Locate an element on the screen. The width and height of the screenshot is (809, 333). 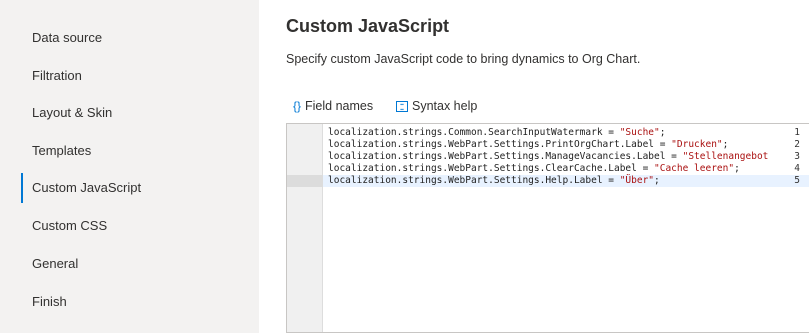
sidebar-item-label: Filtration is located at coordinates (57, 75).